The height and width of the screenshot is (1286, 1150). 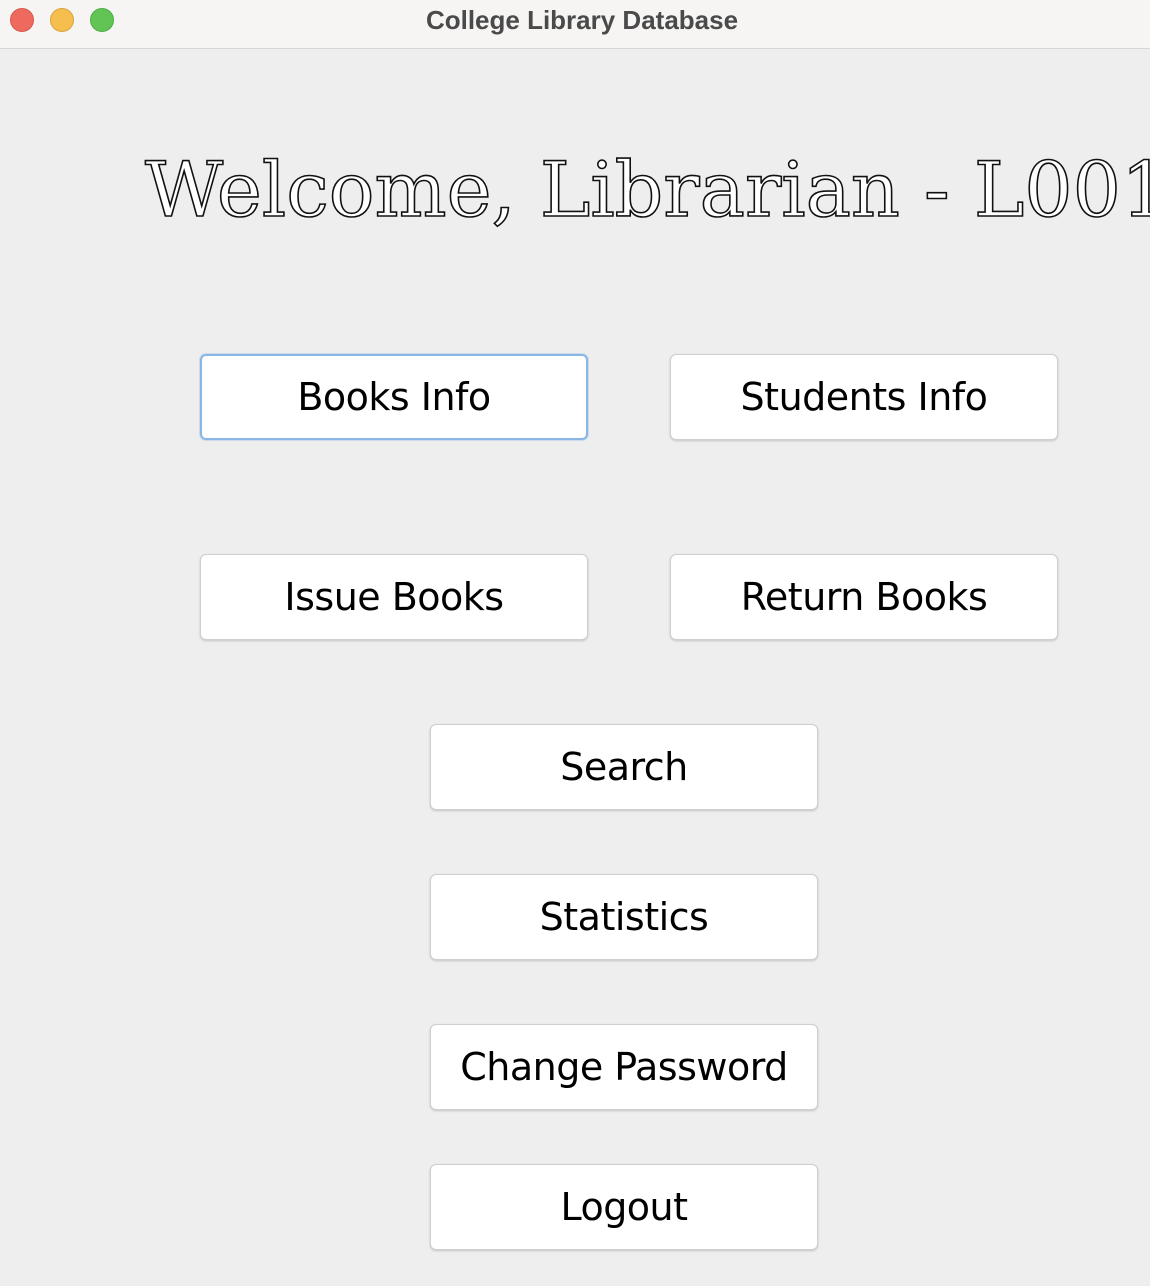 What do you see at coordinates (394, 597) in the screenshot?
I see `issue-books-button: Issue Books` at bounding box center [394, 597].